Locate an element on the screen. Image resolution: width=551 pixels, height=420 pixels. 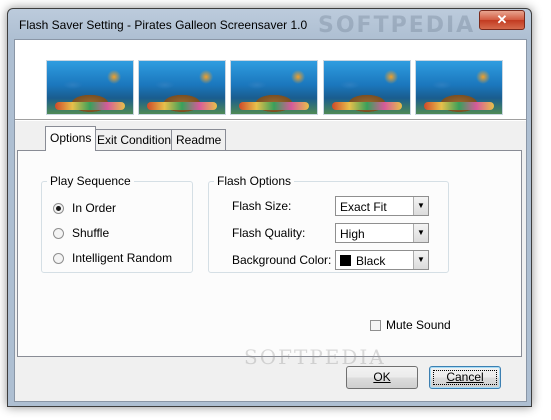
banner-divider is located at coordinates (270, 120).